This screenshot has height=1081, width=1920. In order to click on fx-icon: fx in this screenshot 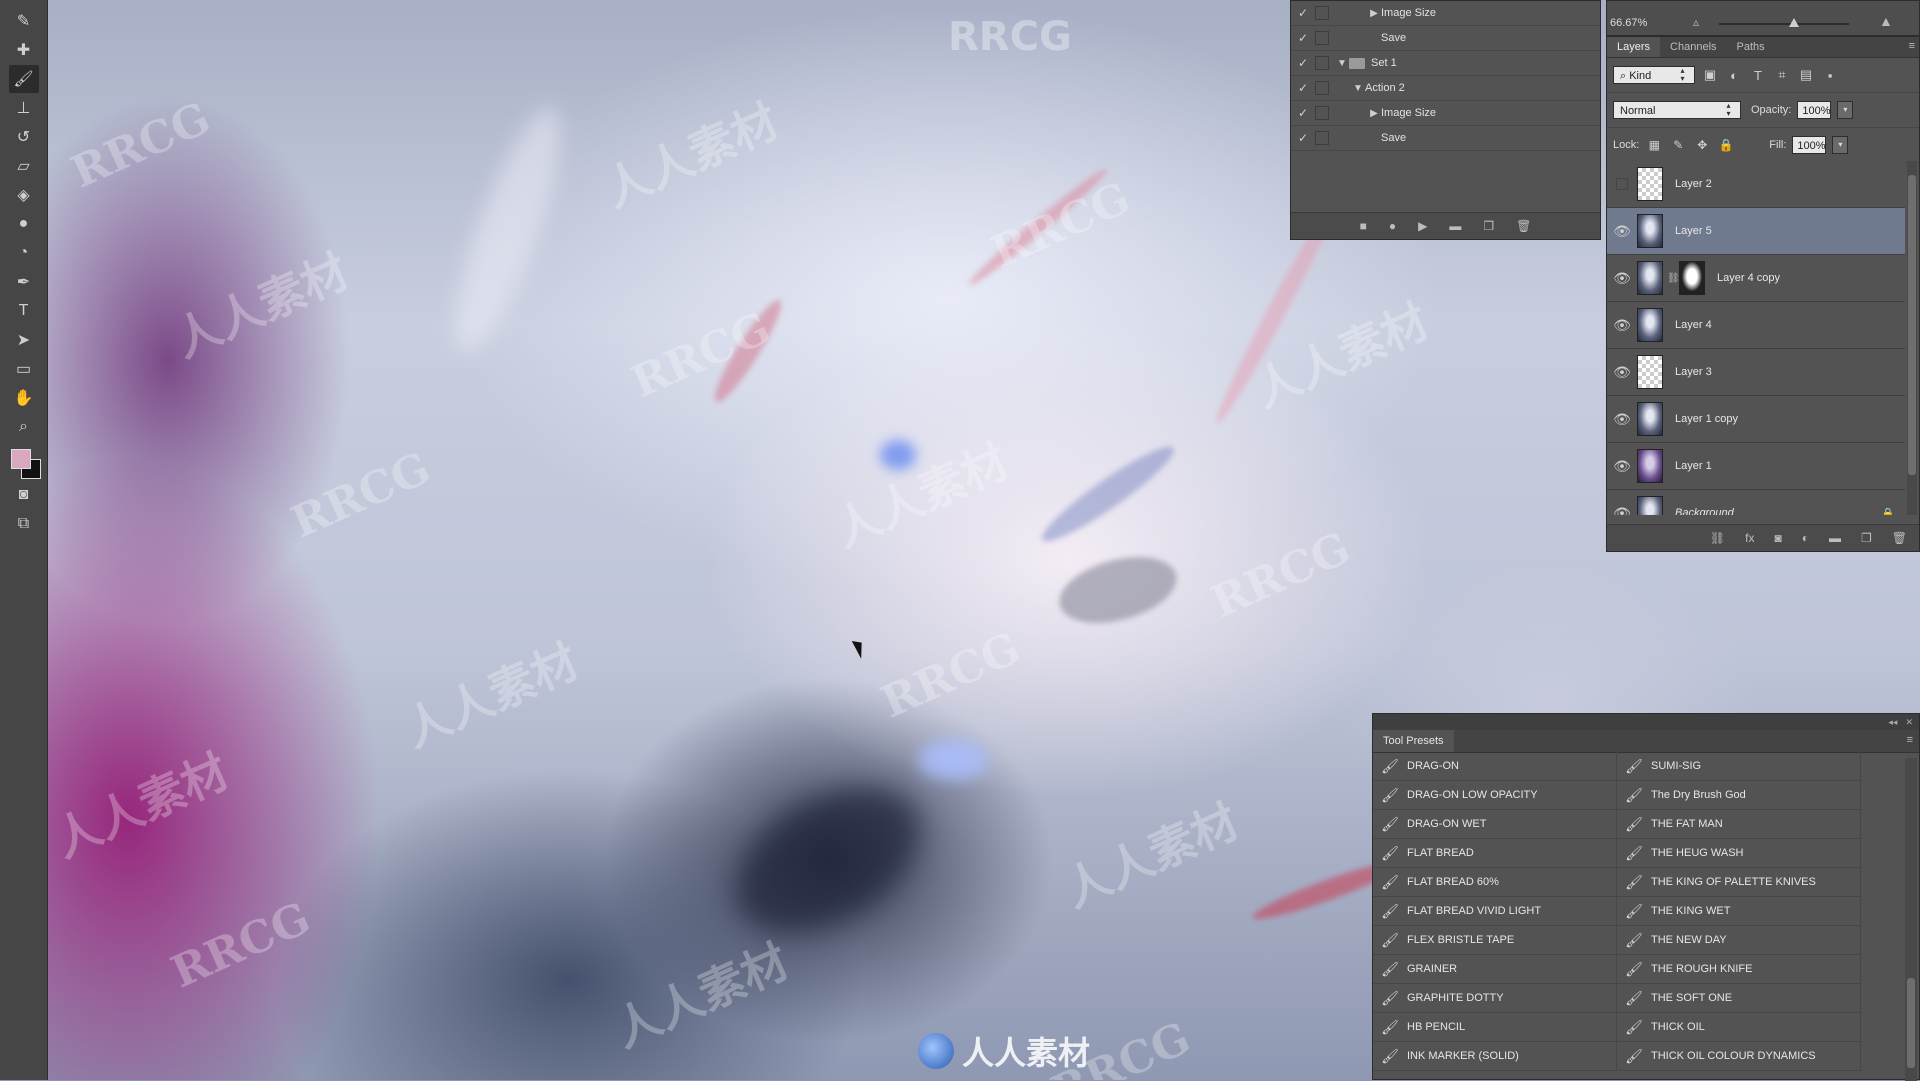, I will do `click(1749, 538)`.